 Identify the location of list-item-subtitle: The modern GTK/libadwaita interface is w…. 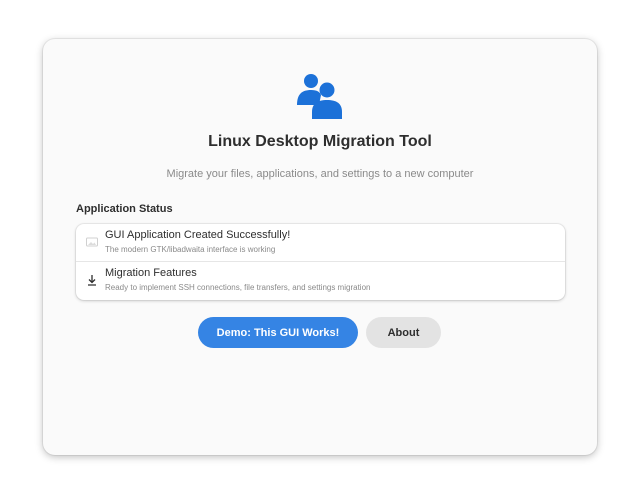
(190, 249).